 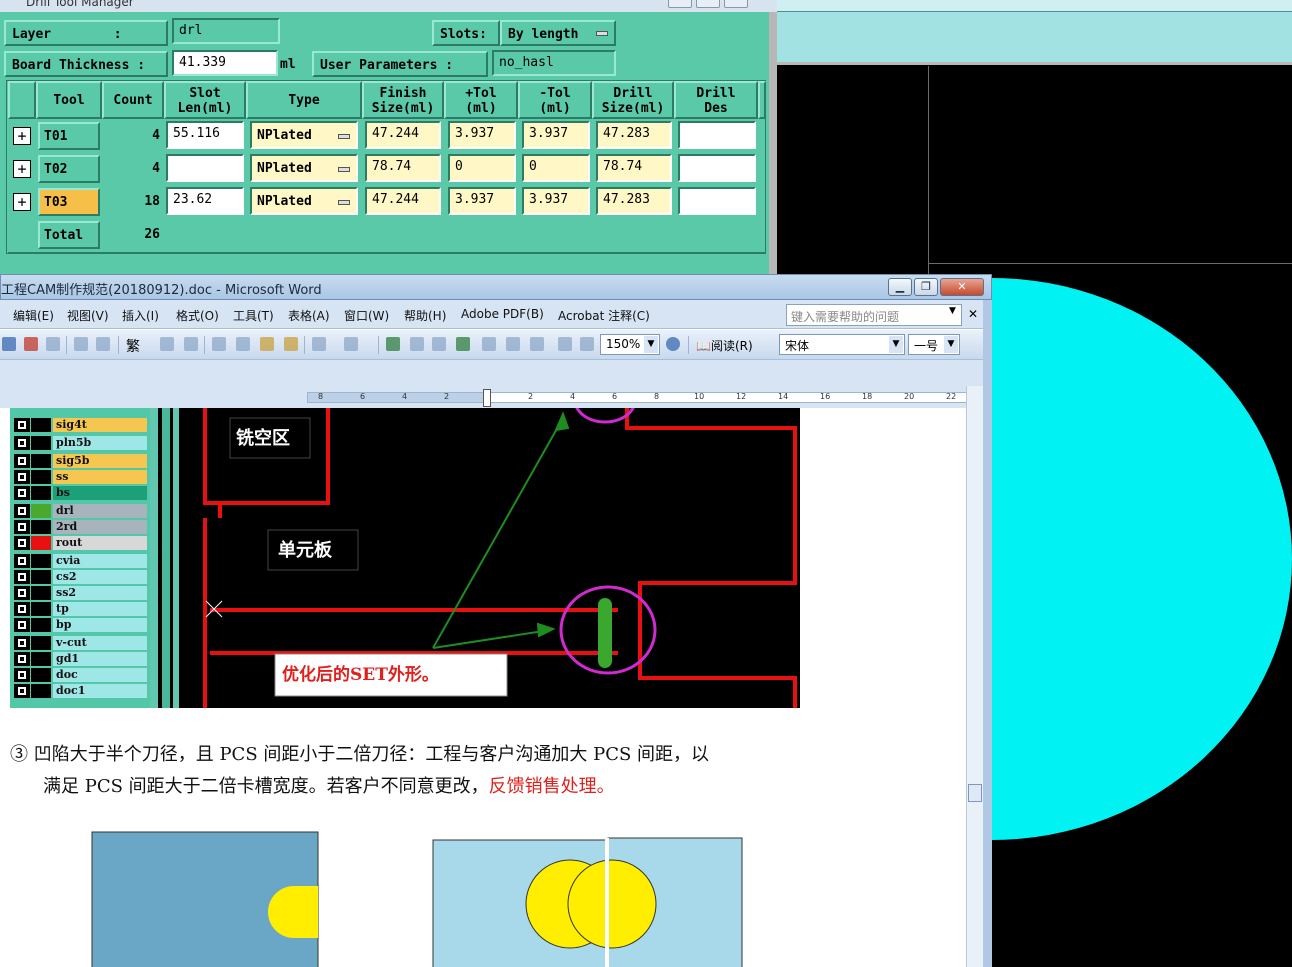 I want to click on layer-row-bs: bs, so click(x=82, y=493).